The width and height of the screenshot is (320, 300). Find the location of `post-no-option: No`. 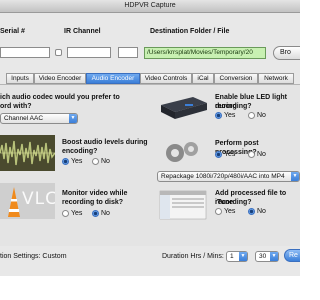

post-no-option: No is located at coordinates (257, 154).